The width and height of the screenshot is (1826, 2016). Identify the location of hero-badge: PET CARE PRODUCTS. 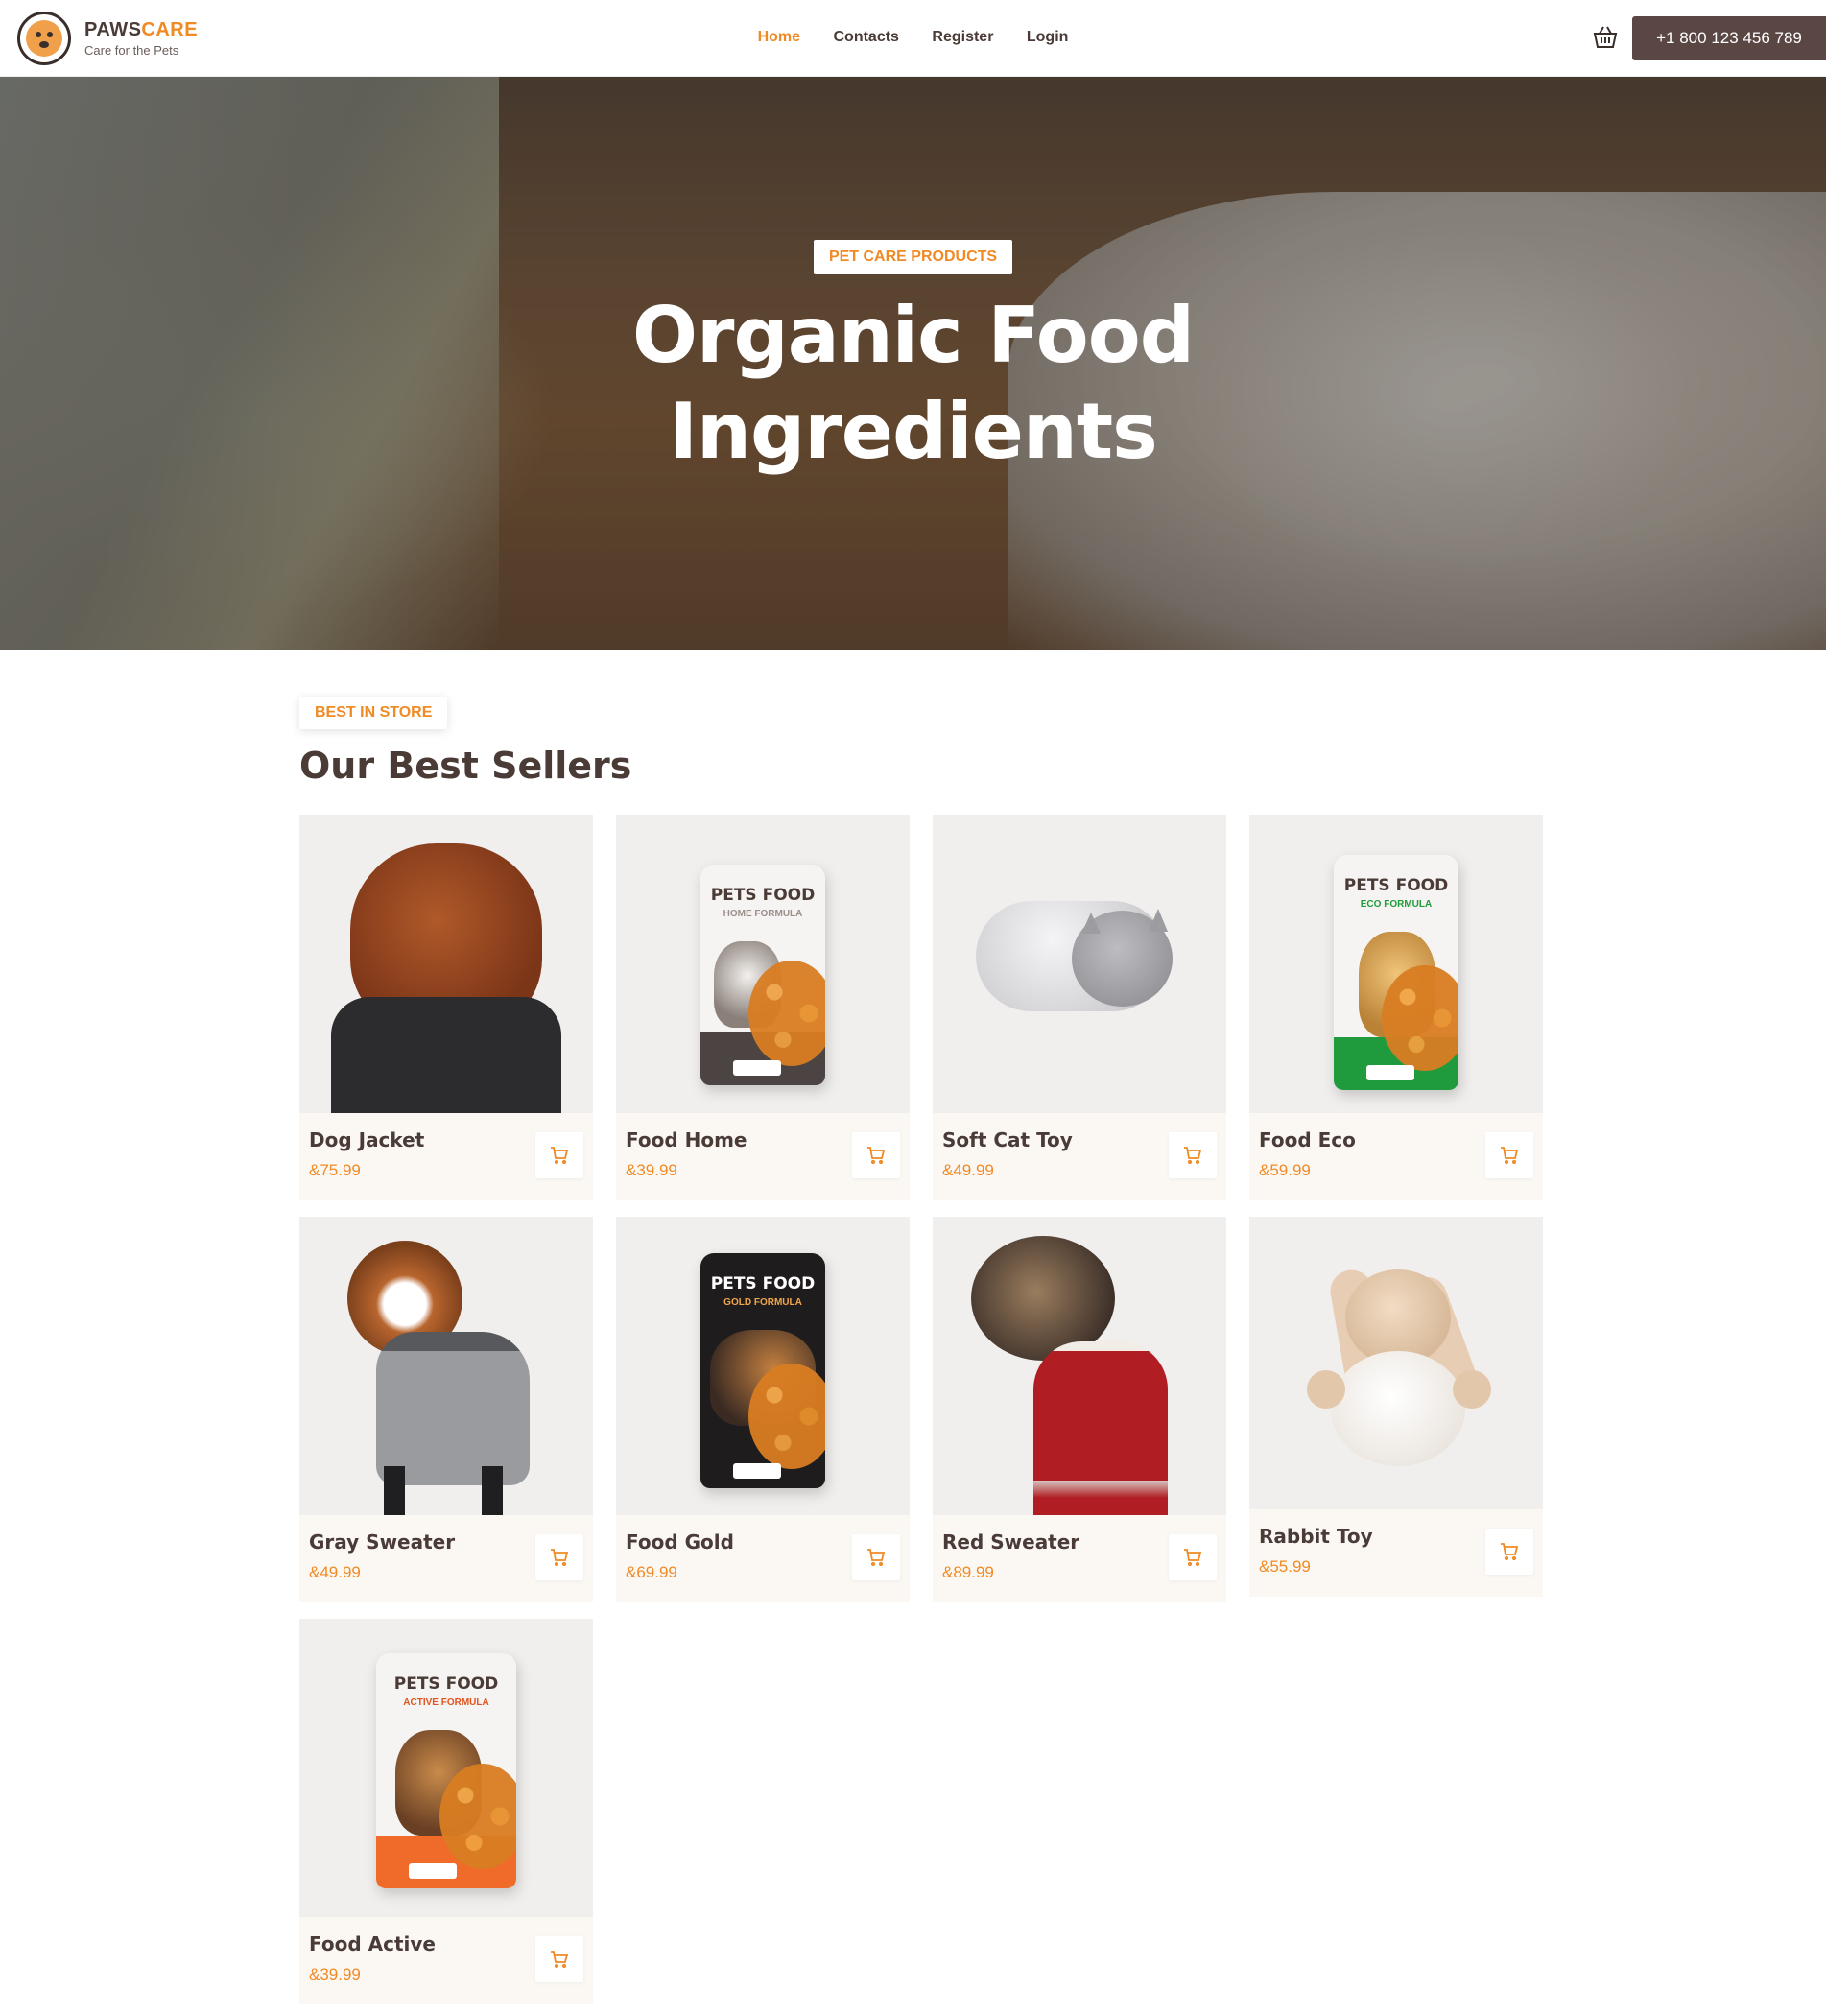
(913, 257).